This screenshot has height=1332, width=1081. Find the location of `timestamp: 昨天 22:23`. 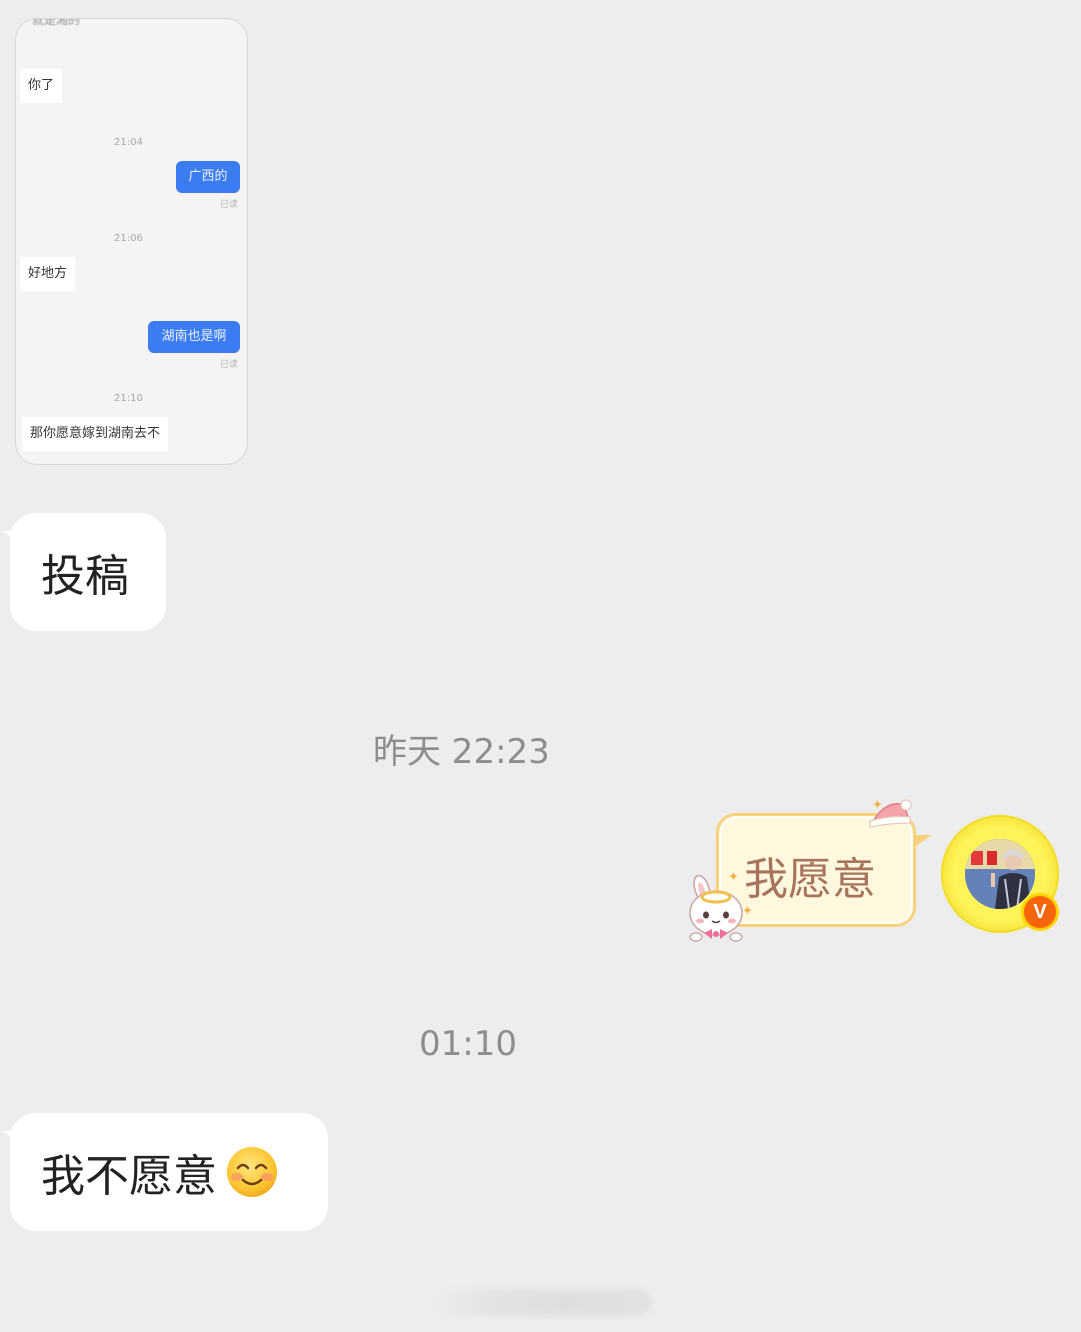

timestamp: 昨天 22:23 is located at coordinates (461, 752).